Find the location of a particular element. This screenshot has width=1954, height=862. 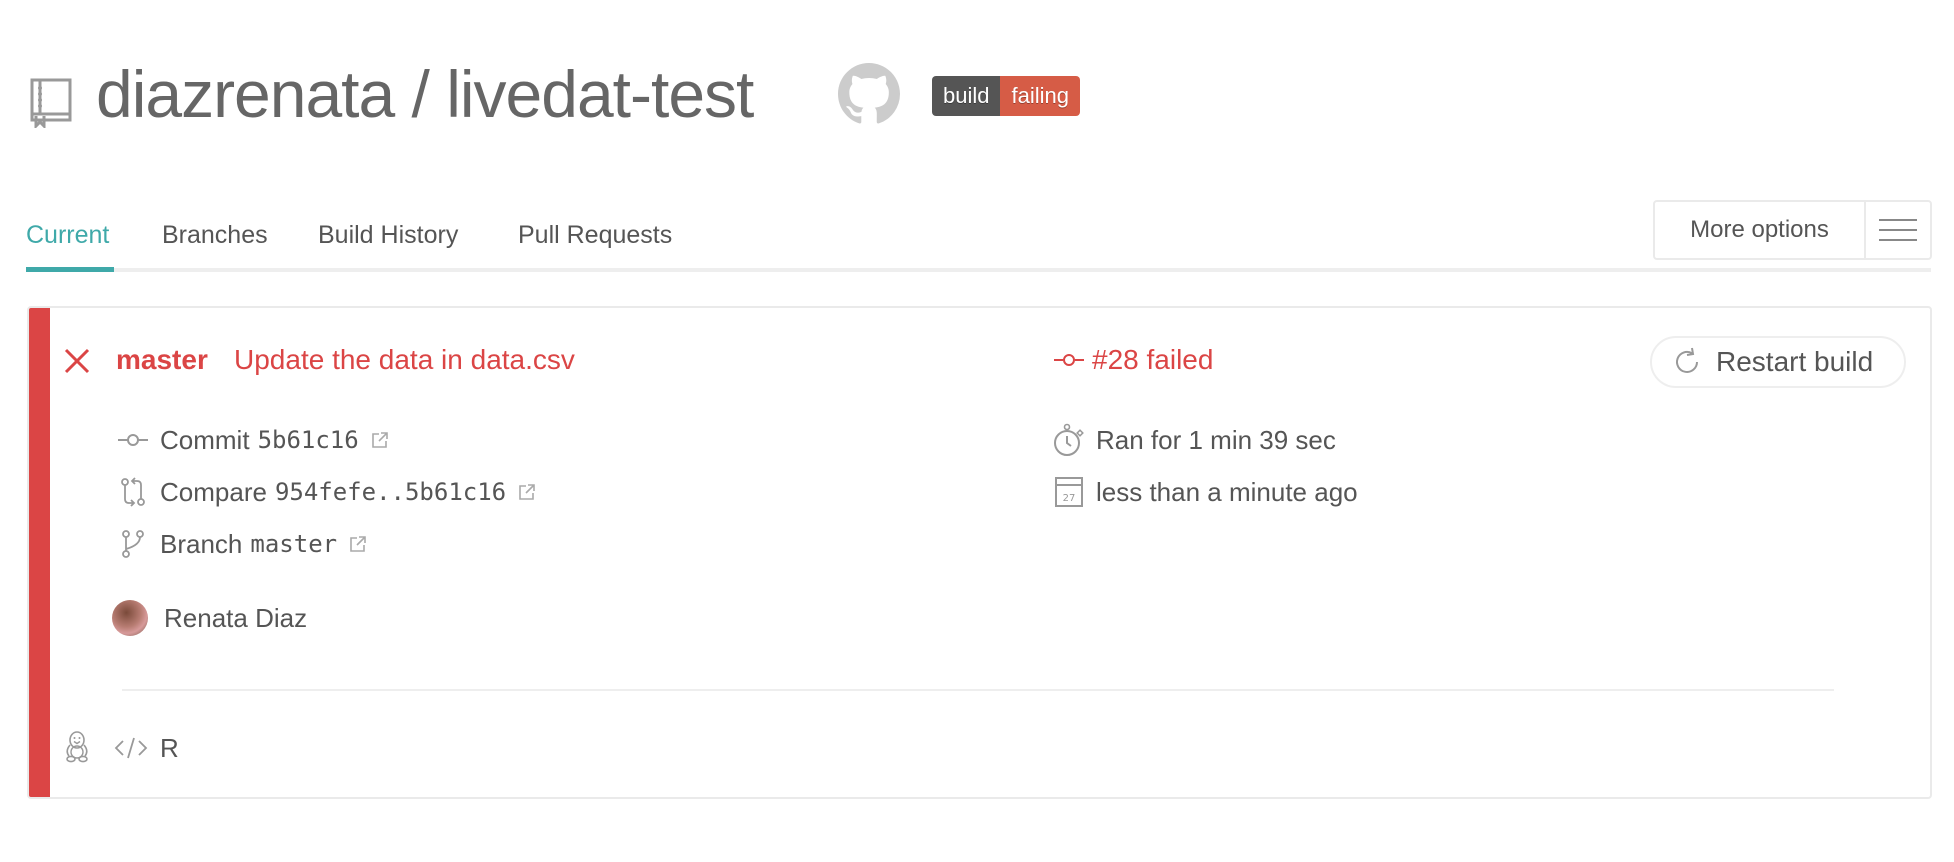

branch-link: master is located at coordinates (293, 544).